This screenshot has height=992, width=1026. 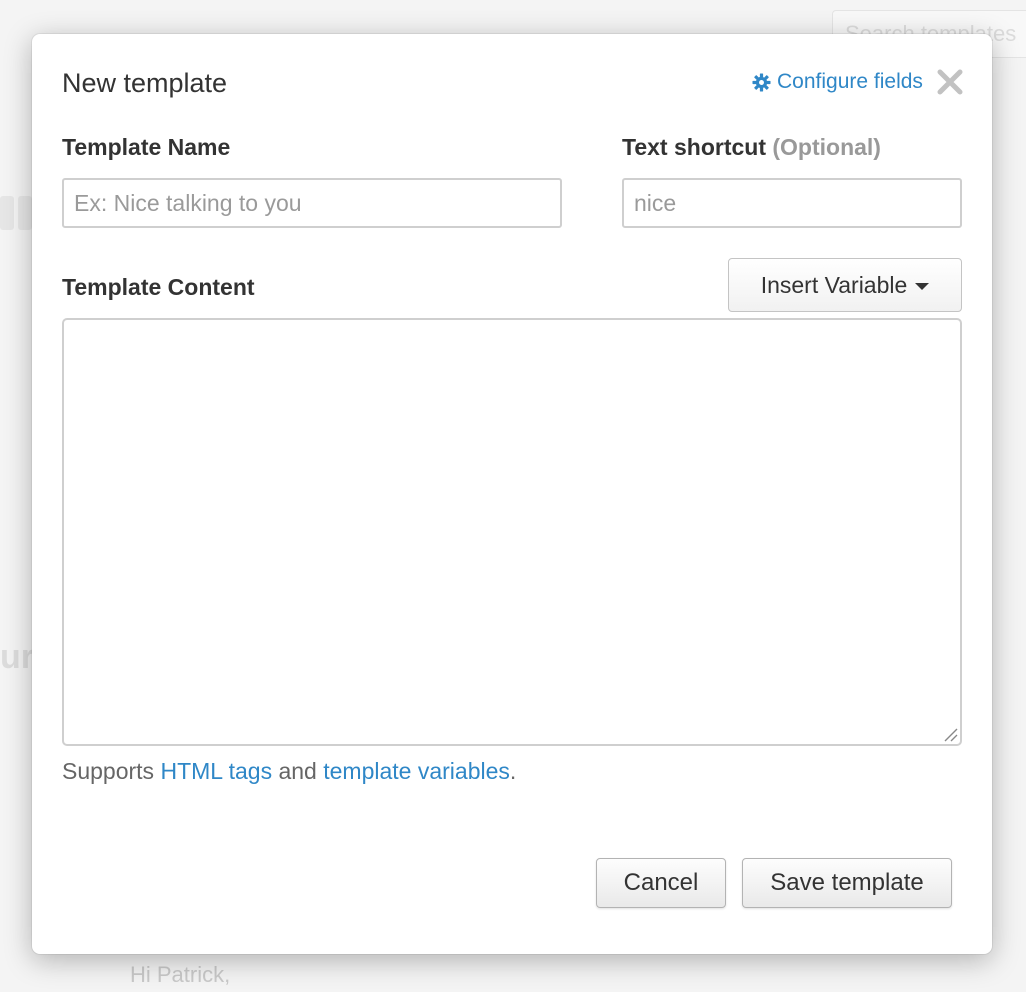 What do you see at coordinates (847, 883) in the screenshot?
I see `save-template-button: Save template` at bounding box center [847, 883].